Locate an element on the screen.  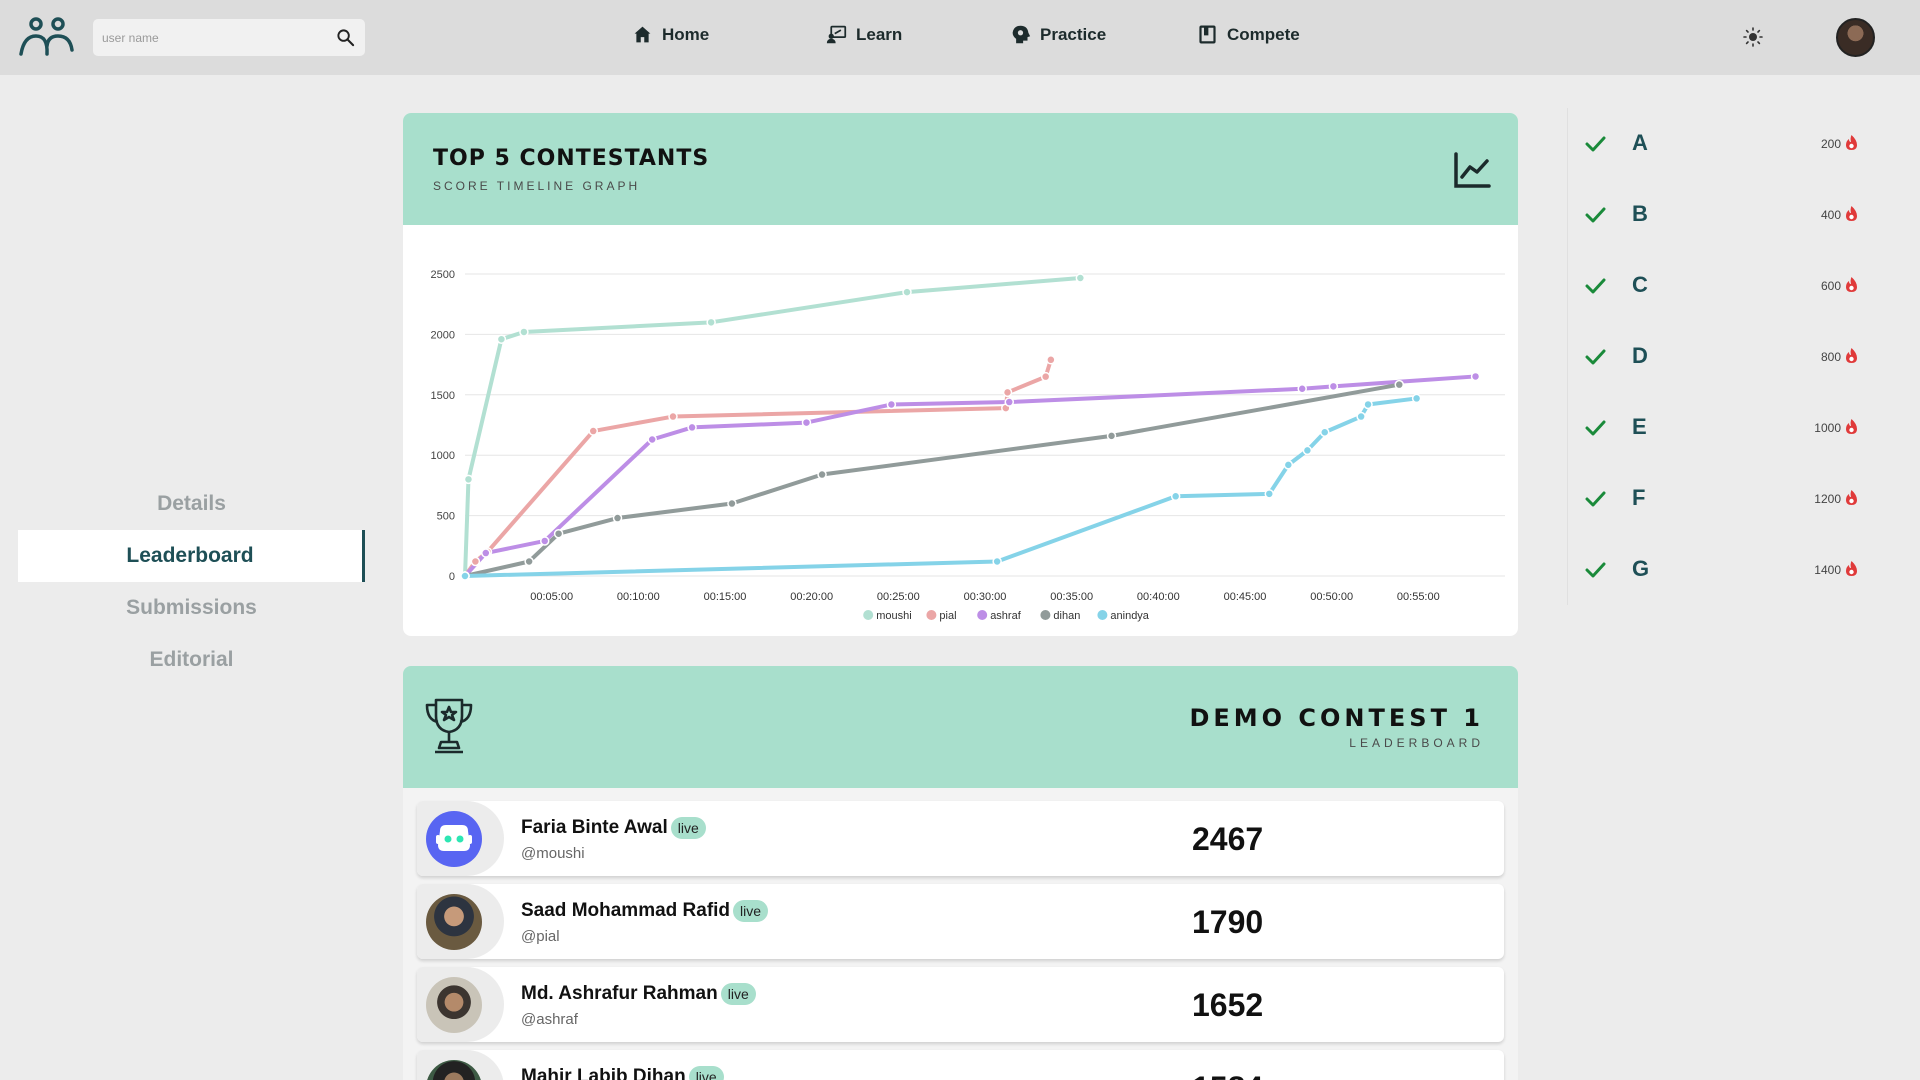
x-tick-label: 00:55:00 is located at coordinates (1418, 597).